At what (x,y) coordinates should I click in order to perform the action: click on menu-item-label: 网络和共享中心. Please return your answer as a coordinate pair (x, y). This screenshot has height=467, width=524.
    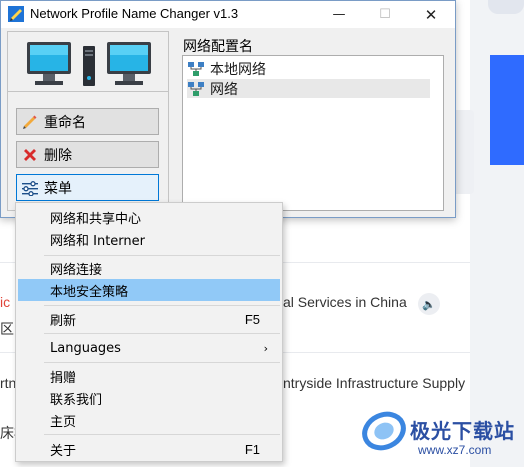
    Looking at the image, I should click on (96, 219).